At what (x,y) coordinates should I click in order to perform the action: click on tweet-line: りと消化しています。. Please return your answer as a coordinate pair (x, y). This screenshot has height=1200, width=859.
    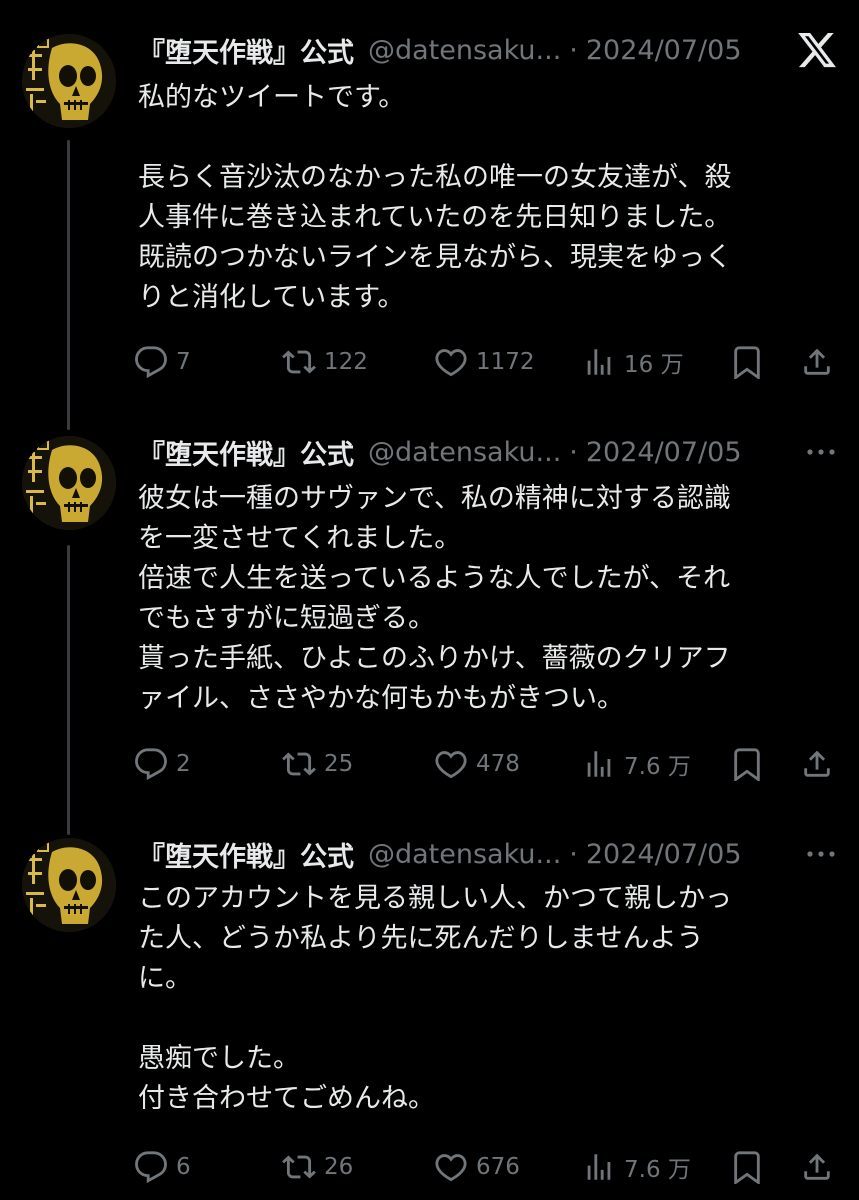
    Looking at the image, I should click on (271, 297).